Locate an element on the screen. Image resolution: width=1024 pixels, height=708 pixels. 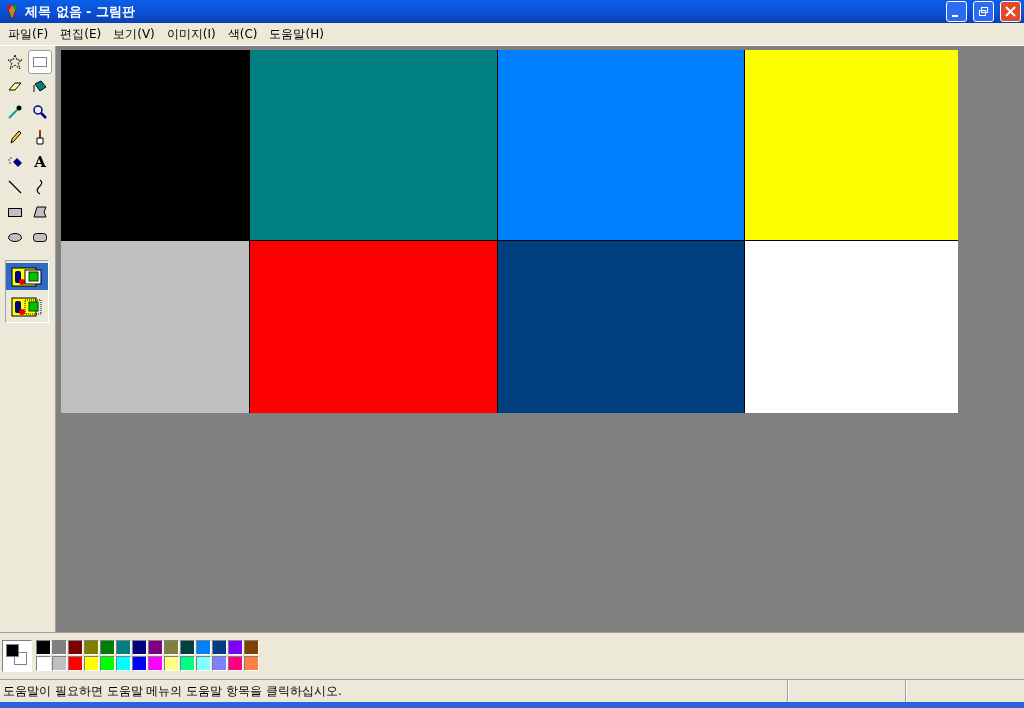
close-button is located at coordinates (1010, 11).